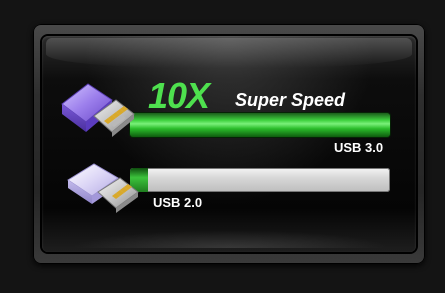 This screenshot has width=445, height=293. What do you see at coordinates (178, 202) in the screenshot?
I see `usb2-label: USB 2.0` at bounding box center [178, 202].